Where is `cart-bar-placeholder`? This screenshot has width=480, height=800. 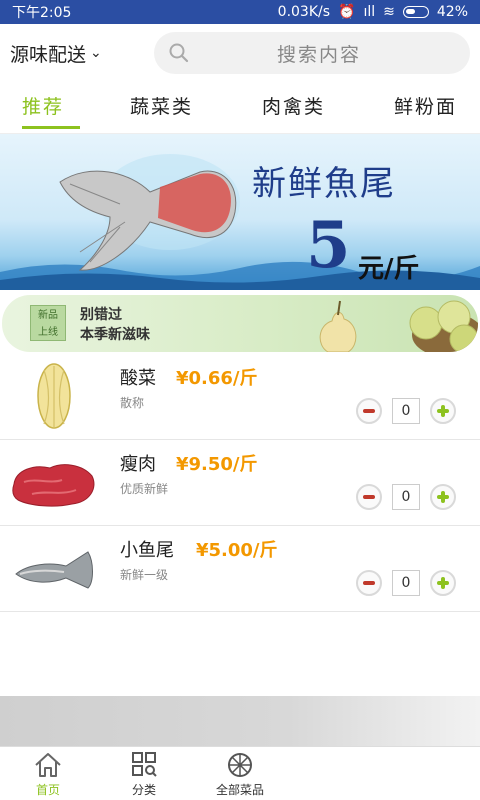
cart-bar-placeholder is located at coordinates (240, 721).